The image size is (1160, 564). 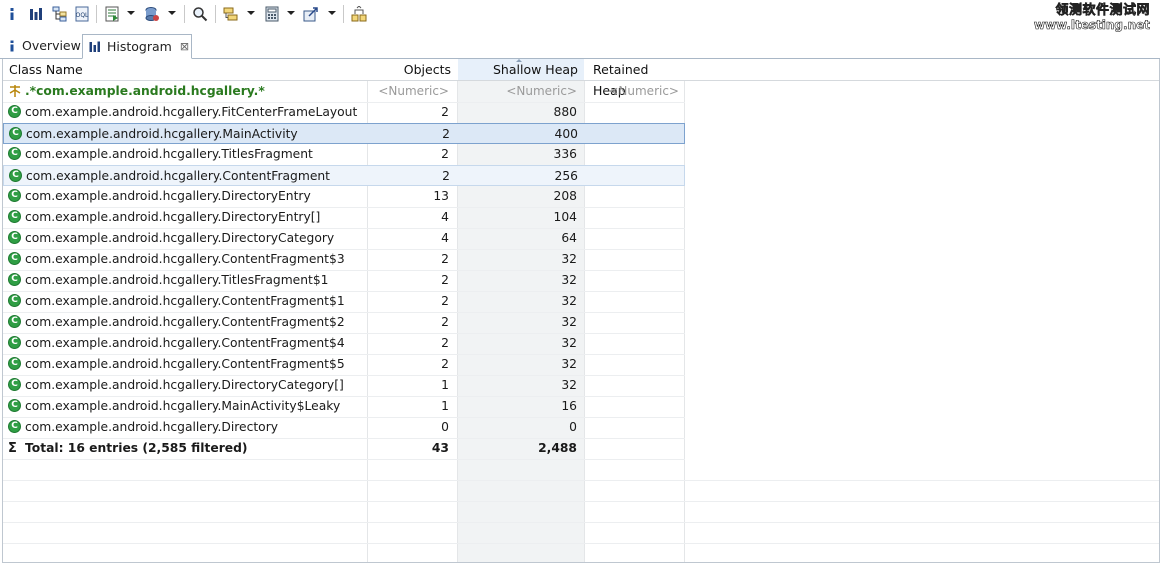 What do you see at coordinates (82, 14) in the screenshot?
I see `oql-icon: OQL` at bounding box center [82, 14].